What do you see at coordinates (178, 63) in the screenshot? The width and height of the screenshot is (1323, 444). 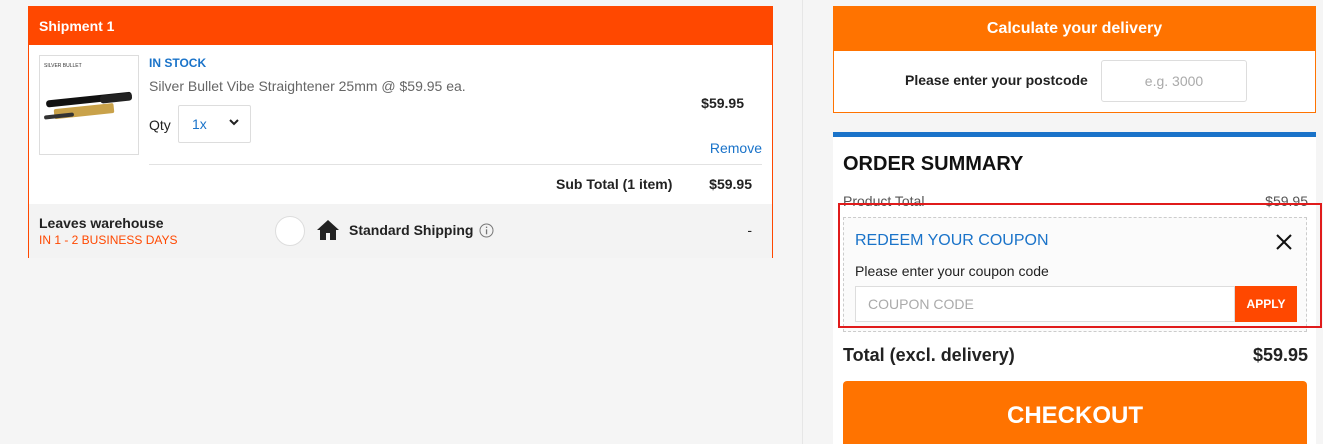 I see `stock-status: IN STOCK` at bounding box center [178, 63].